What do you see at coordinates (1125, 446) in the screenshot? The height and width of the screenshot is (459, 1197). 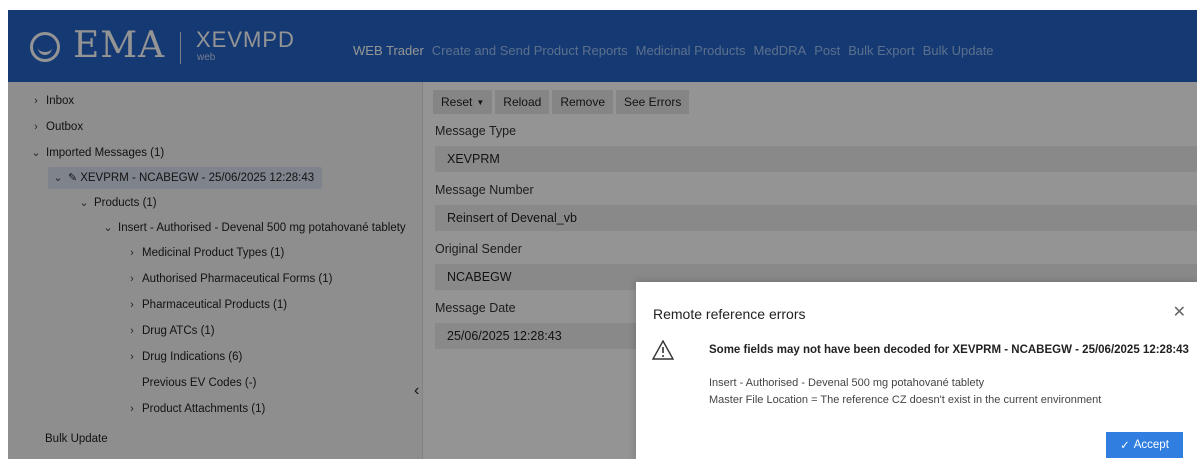 I see `check-icon: ✓` at bounding box center [1125, 446].